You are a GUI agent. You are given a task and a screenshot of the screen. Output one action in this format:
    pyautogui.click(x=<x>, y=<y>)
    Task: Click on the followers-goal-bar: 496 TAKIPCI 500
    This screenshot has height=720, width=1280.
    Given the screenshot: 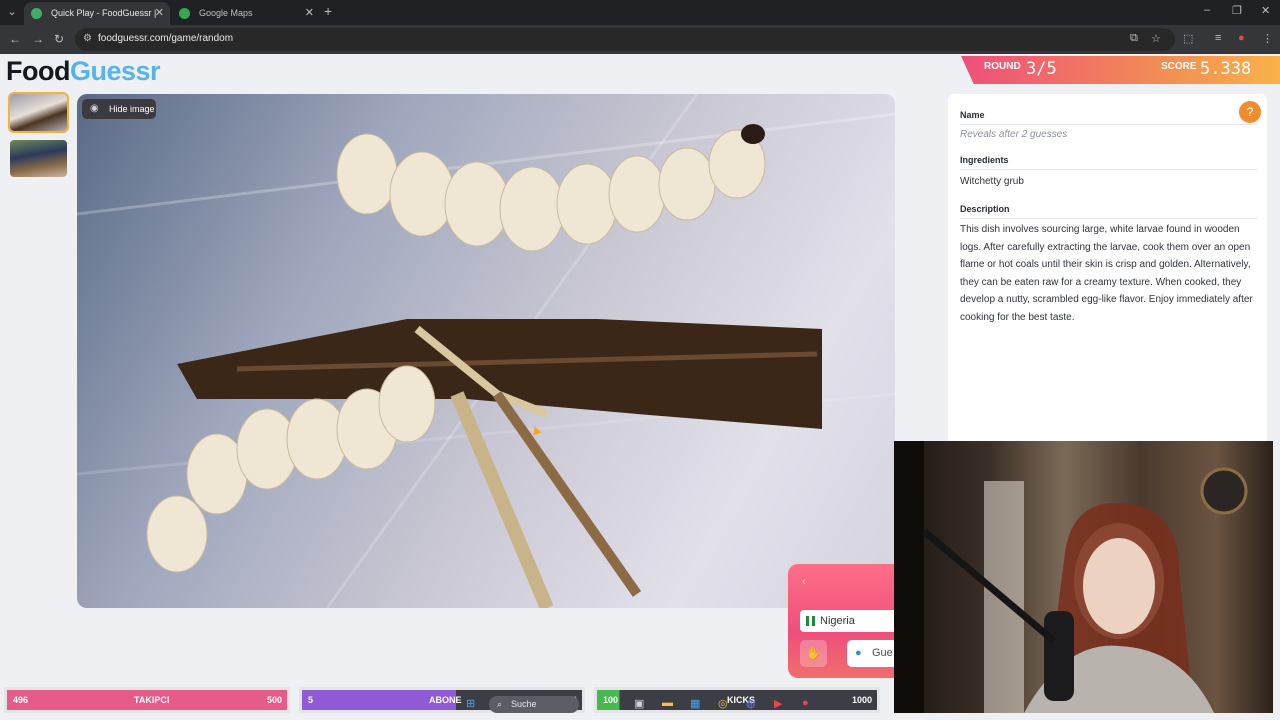 What is the action you would take?
    pyautogui.click(x=147, y=700)
    